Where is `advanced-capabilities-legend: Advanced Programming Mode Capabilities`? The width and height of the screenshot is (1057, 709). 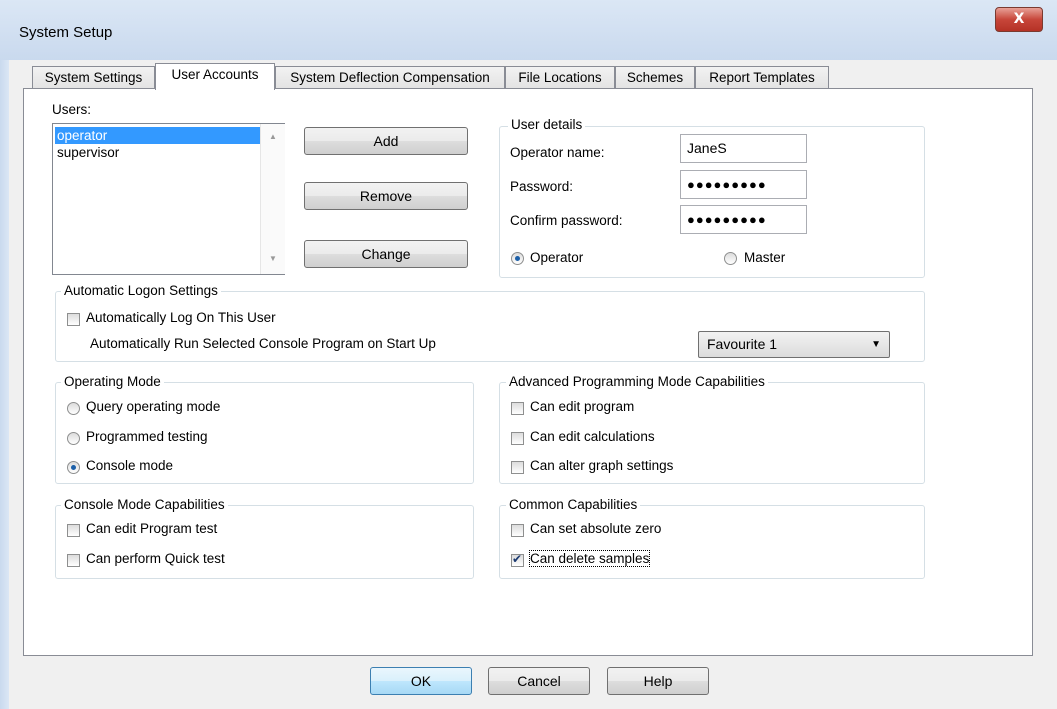 advanced-capabilities-legend: Advanced Programming Mode Capabilities is located at coordinates (637, 381).